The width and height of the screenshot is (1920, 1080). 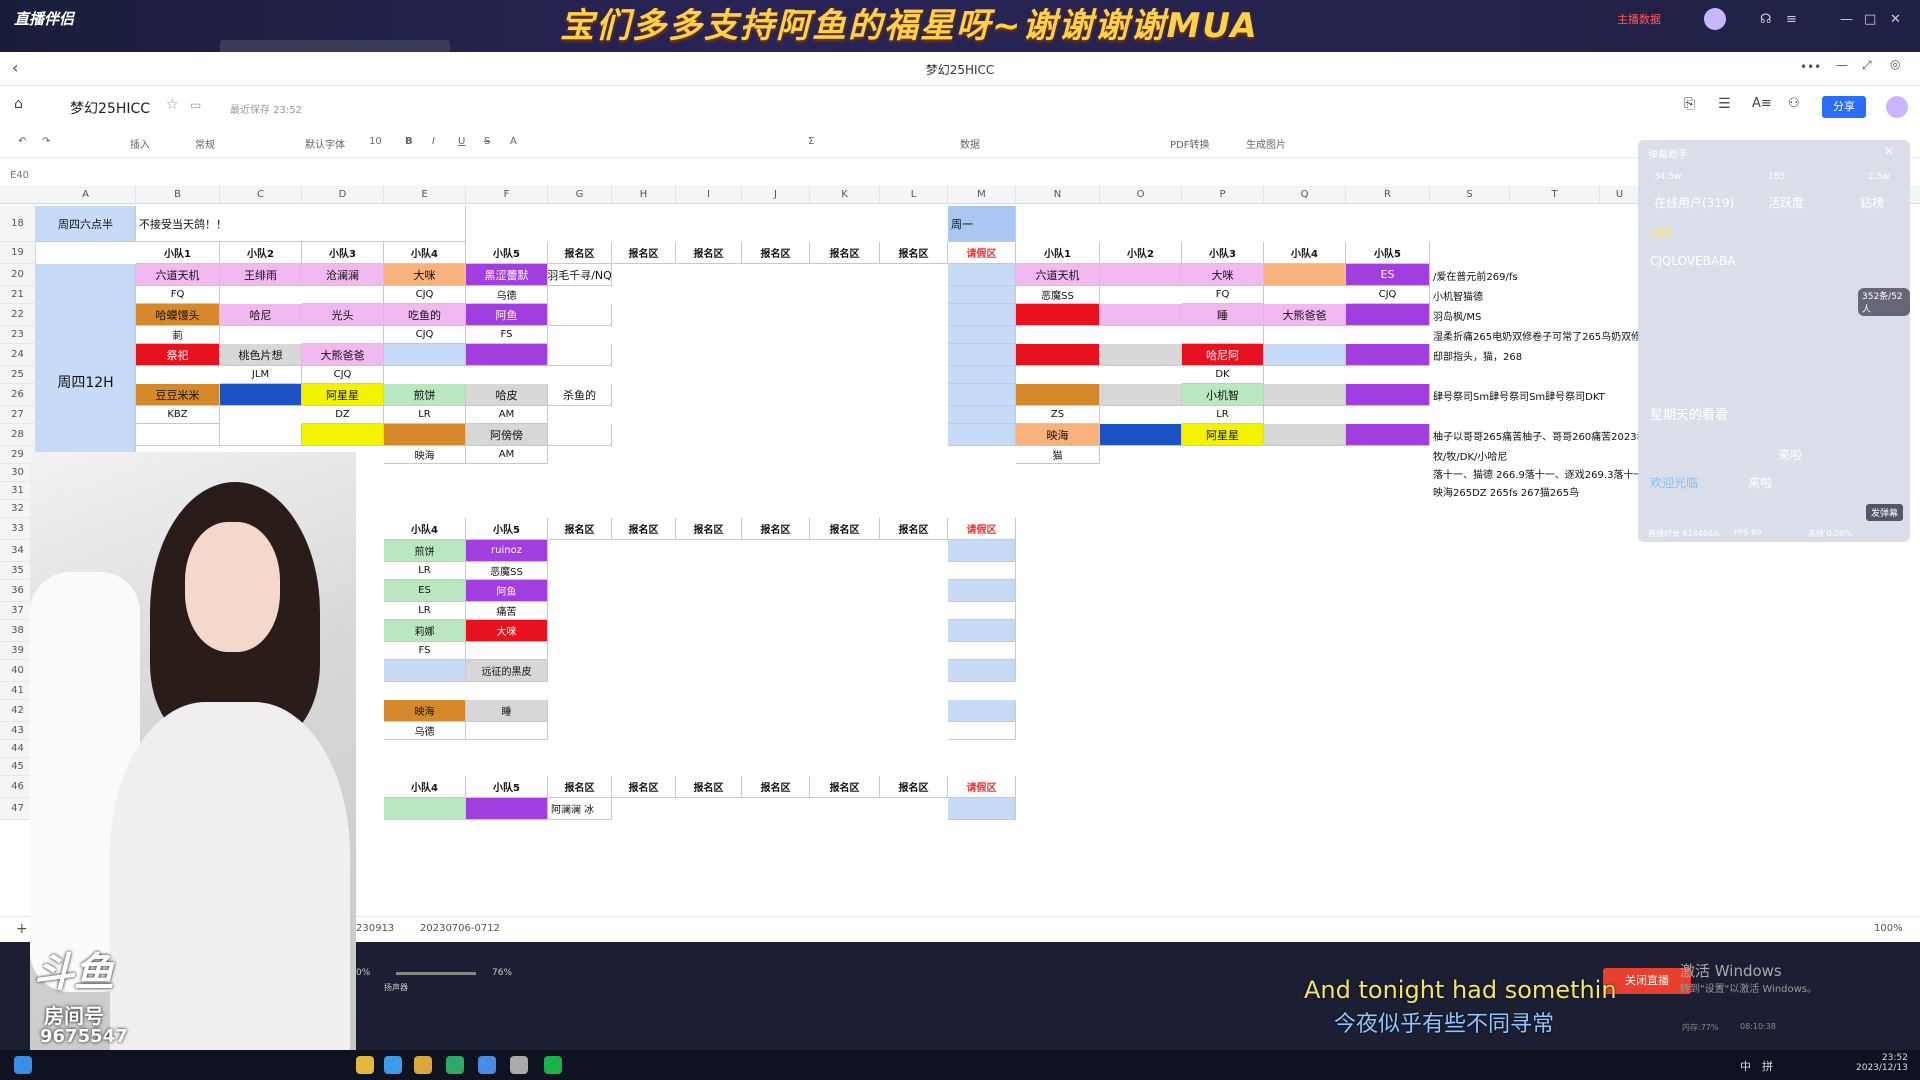 What do you see at coordinates (409, 141) in the screenshot?
I see `bold-button: B` at bounding box center [409, 141].